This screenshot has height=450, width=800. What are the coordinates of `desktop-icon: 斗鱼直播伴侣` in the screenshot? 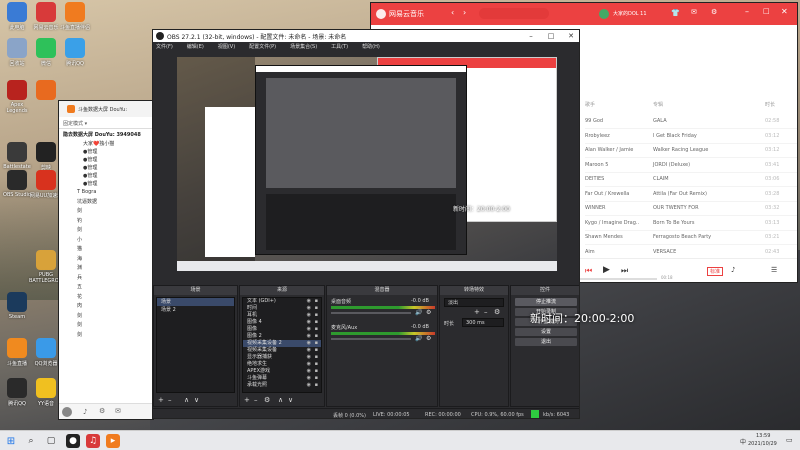 It's located at (75, 16).